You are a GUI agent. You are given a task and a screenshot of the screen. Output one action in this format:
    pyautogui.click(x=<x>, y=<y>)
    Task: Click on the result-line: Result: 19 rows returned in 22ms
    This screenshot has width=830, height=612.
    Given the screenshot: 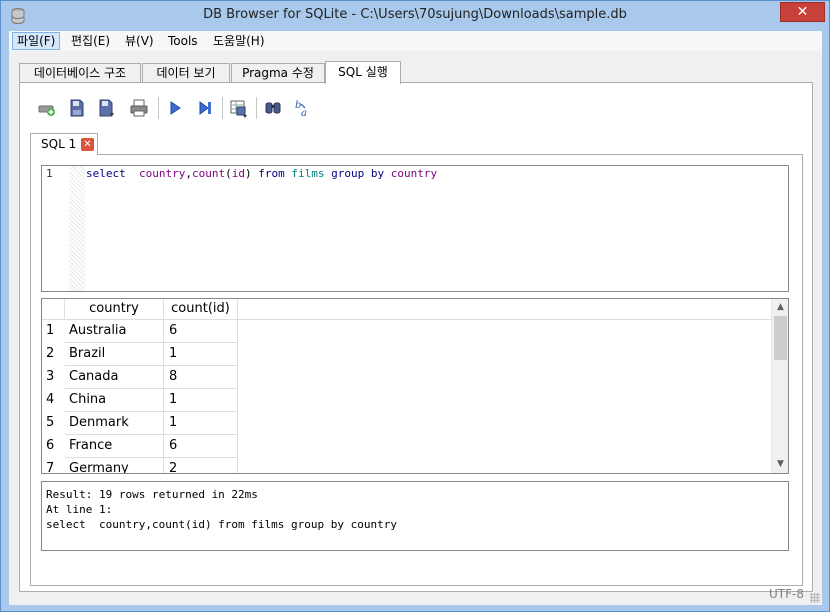 What is the action you would take?
    pyautogui.click(x=152, y=494)
    